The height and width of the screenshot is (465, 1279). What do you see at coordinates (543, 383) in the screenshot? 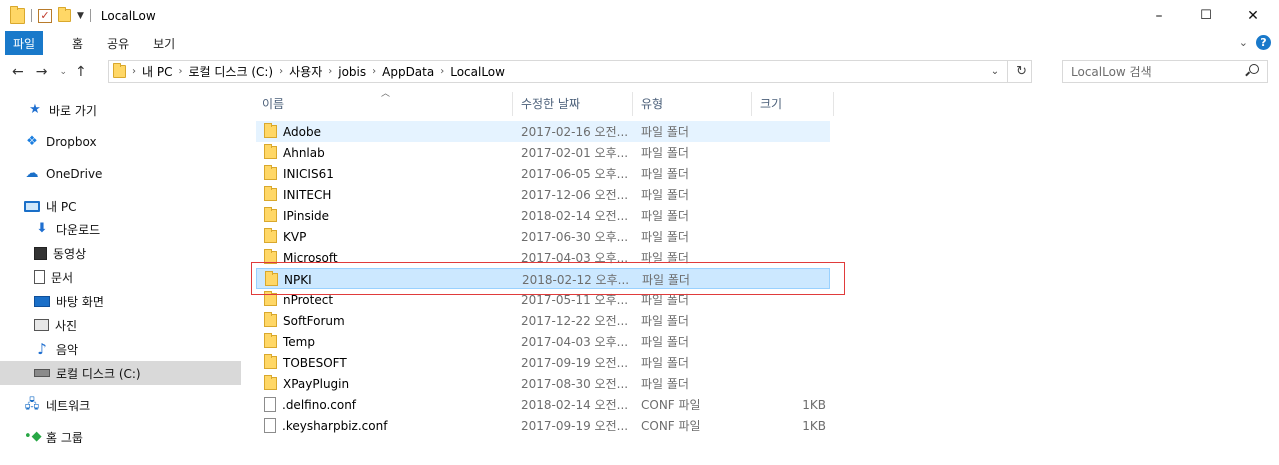
I see `file-row: XPayPlugin 2017-08-30 오전... 파일 폴더` at bounding box center [543, 383].